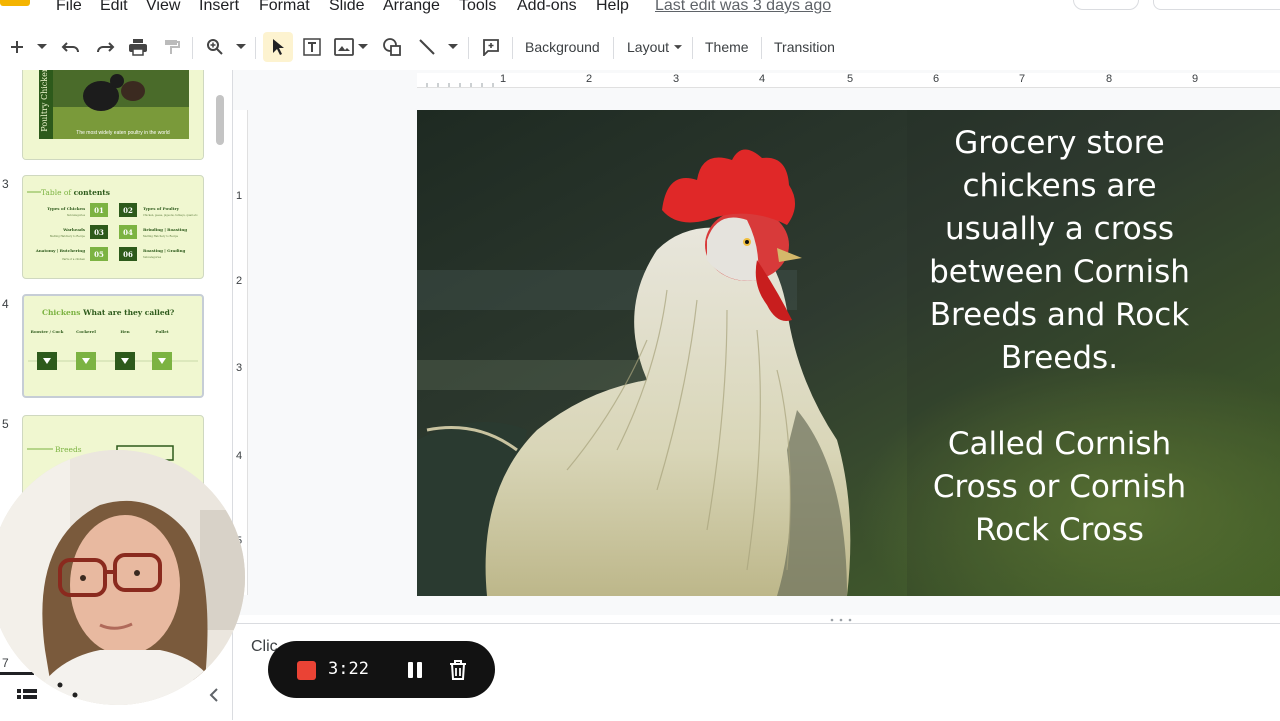 The height and width of the screenshot is (721, 1280). What do you see at coordinates (17, 673) in the screenshot?
I see `slide-7-indicator` at bounding box center [17, 673].